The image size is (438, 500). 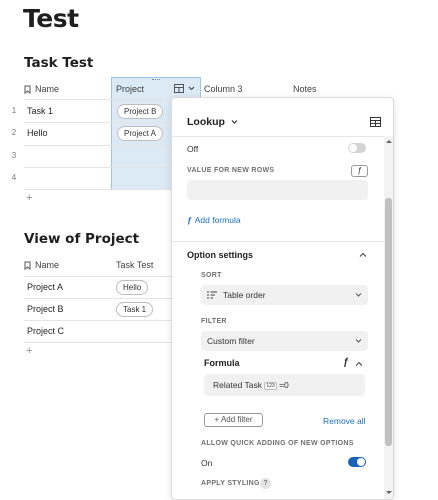 I want to click on option-settings-heading: Option settings, so click(x=220, y=255).